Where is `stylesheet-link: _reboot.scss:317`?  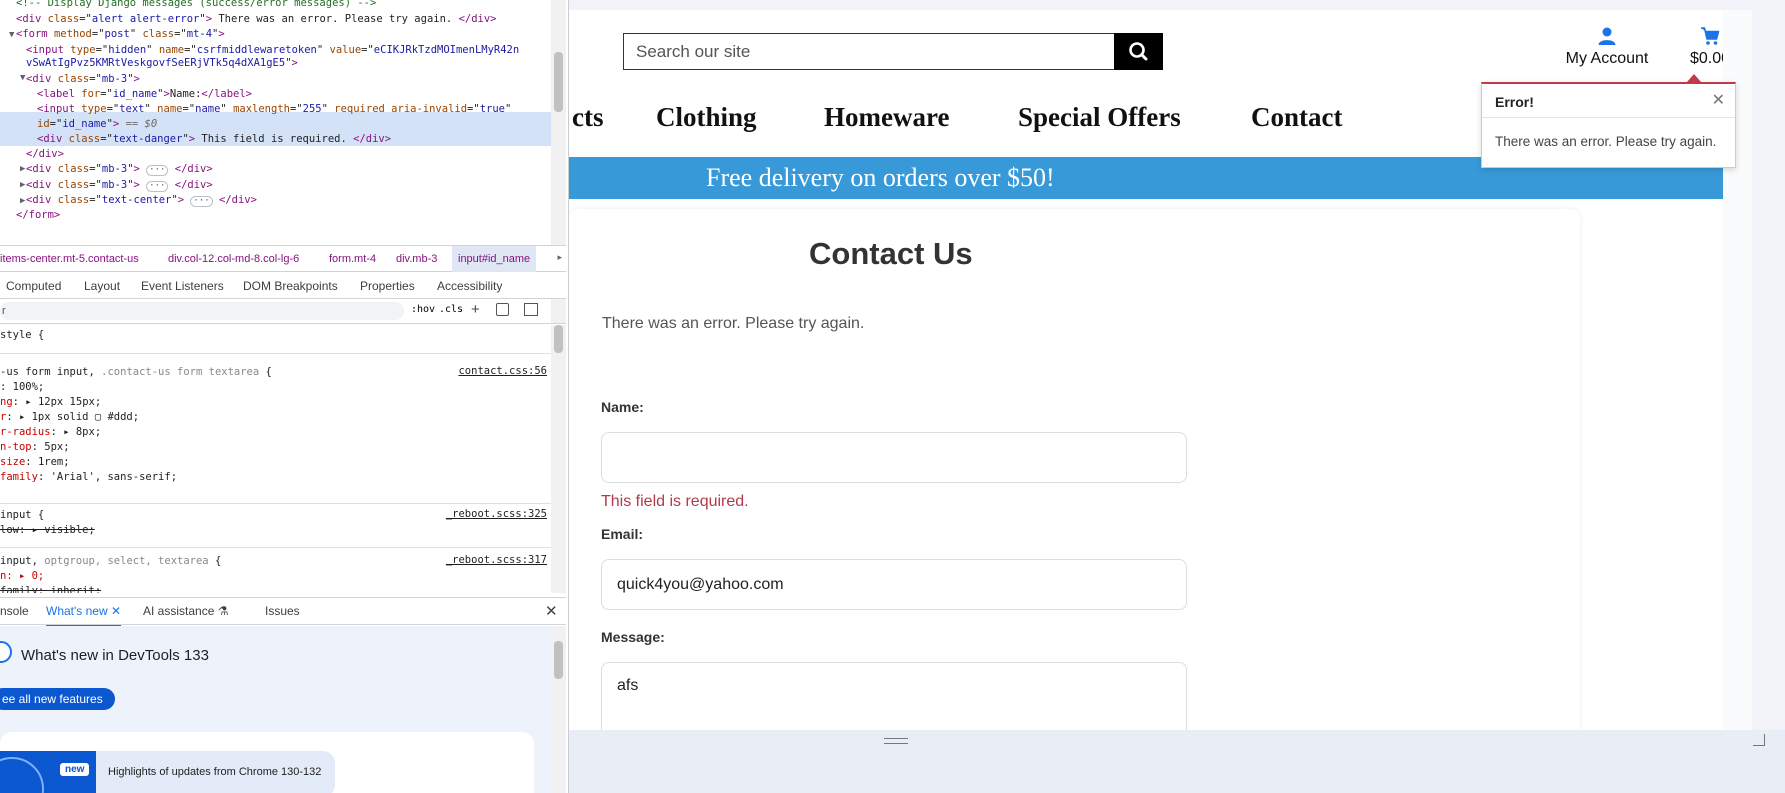 stylesheet-link: _reboot.scss:317 is located at coordinates (496, 560).